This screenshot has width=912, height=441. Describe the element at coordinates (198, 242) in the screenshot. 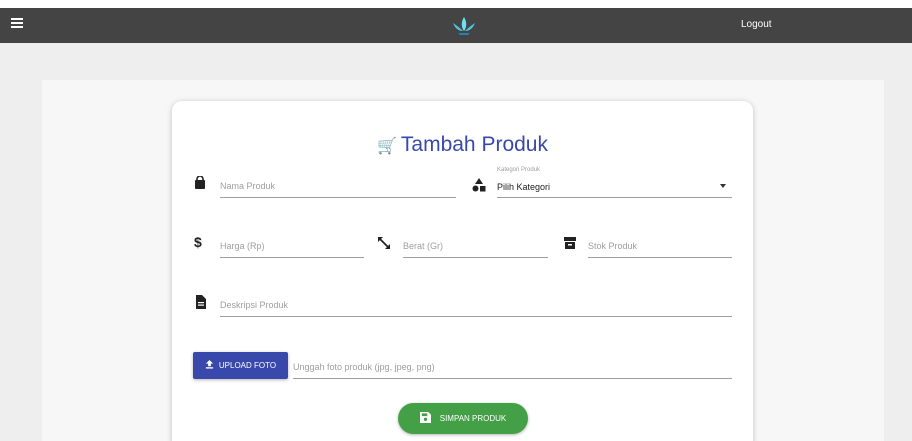

I see `dollar-icon: $` at that location.